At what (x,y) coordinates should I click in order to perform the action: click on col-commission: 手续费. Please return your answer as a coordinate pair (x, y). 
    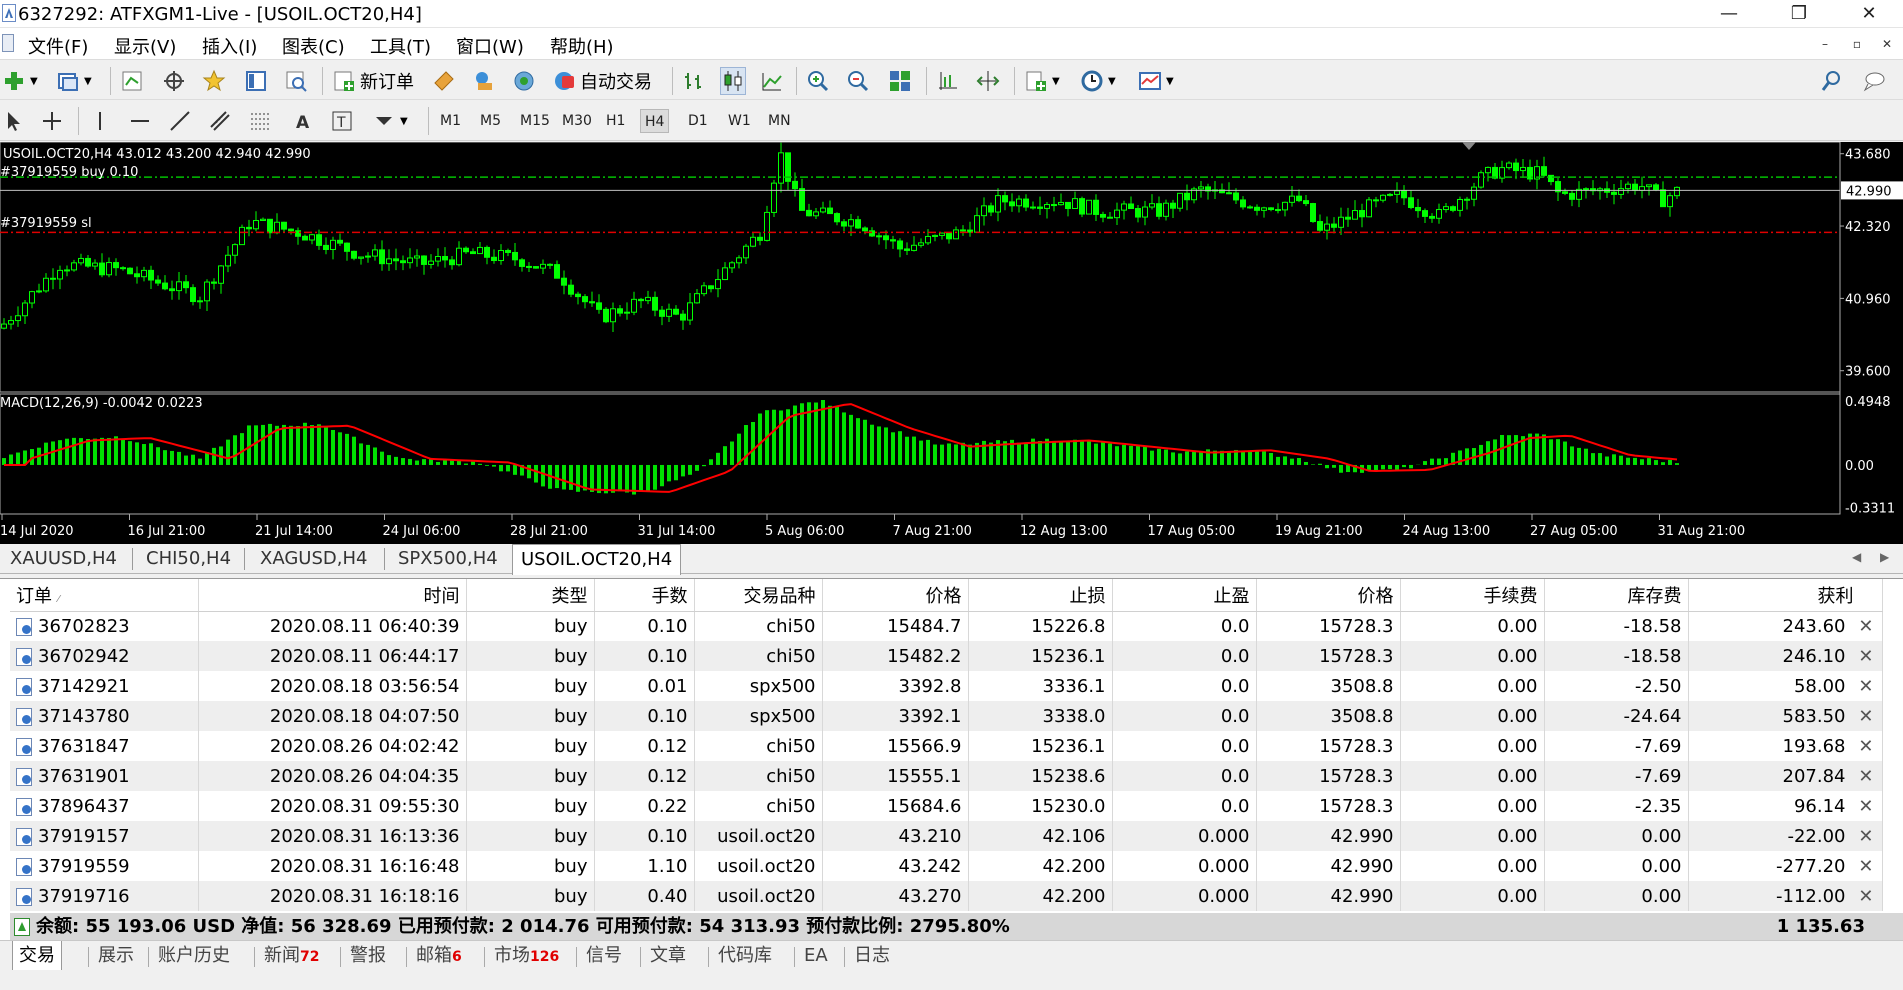
    Looking at the image, I should click on (1472, 595).